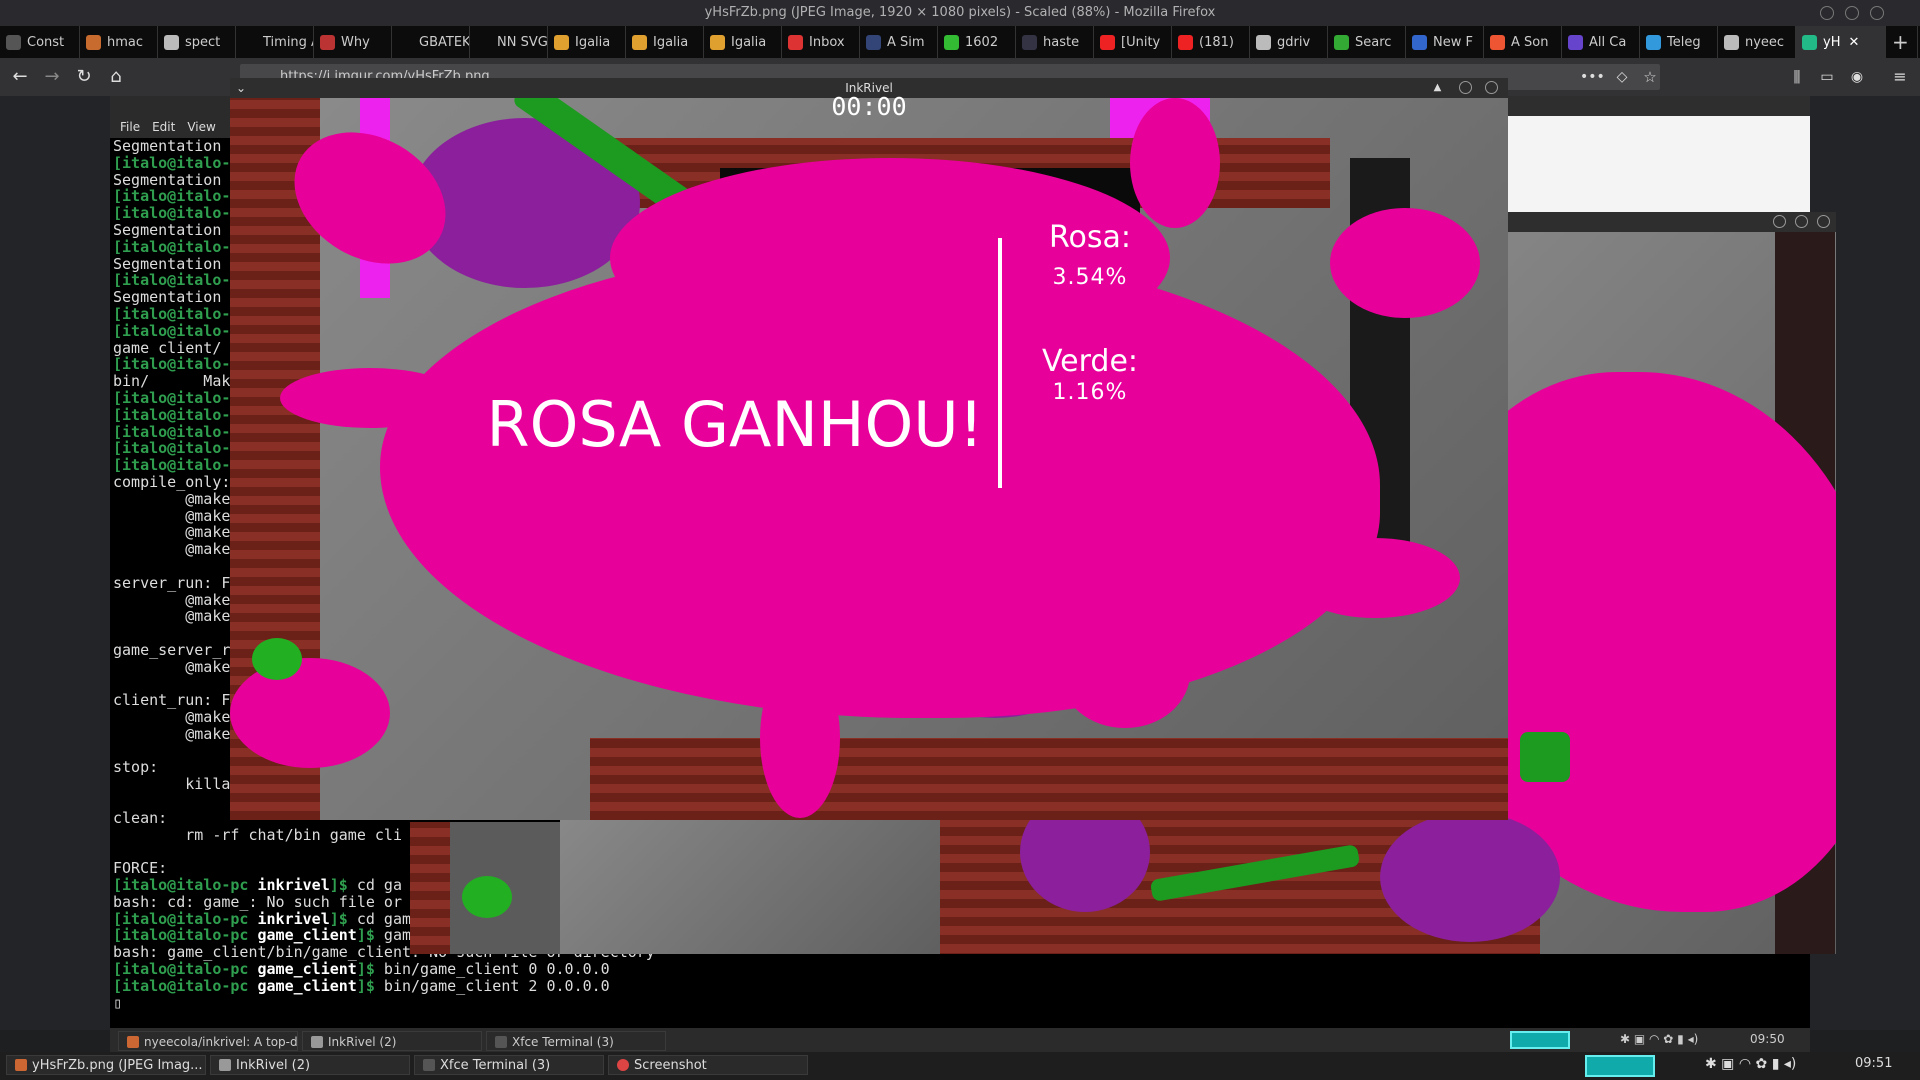 The width and height of the screenshot is (1920, 1080). I want to click on tab: Timing A, so click(275, 42).